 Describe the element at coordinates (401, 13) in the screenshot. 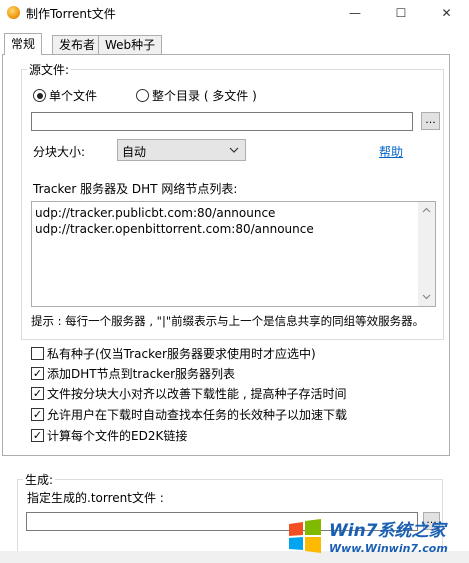

I see `maximize-button: ☐` at that location.